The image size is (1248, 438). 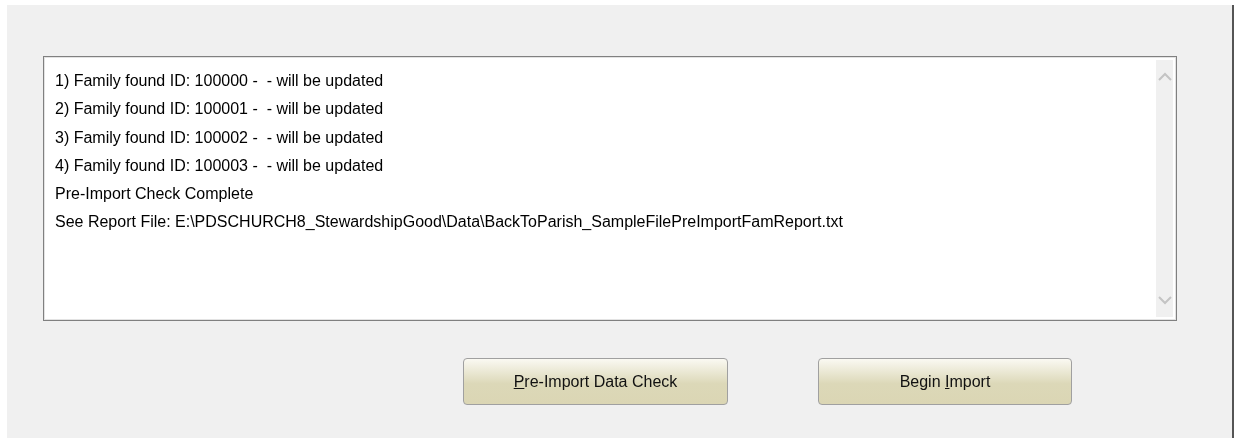 What do you see at coordinates (155, 194) in the screenshot?
I see `log-line: Pre-Import Check Complete` at bounding box center [155, 194].